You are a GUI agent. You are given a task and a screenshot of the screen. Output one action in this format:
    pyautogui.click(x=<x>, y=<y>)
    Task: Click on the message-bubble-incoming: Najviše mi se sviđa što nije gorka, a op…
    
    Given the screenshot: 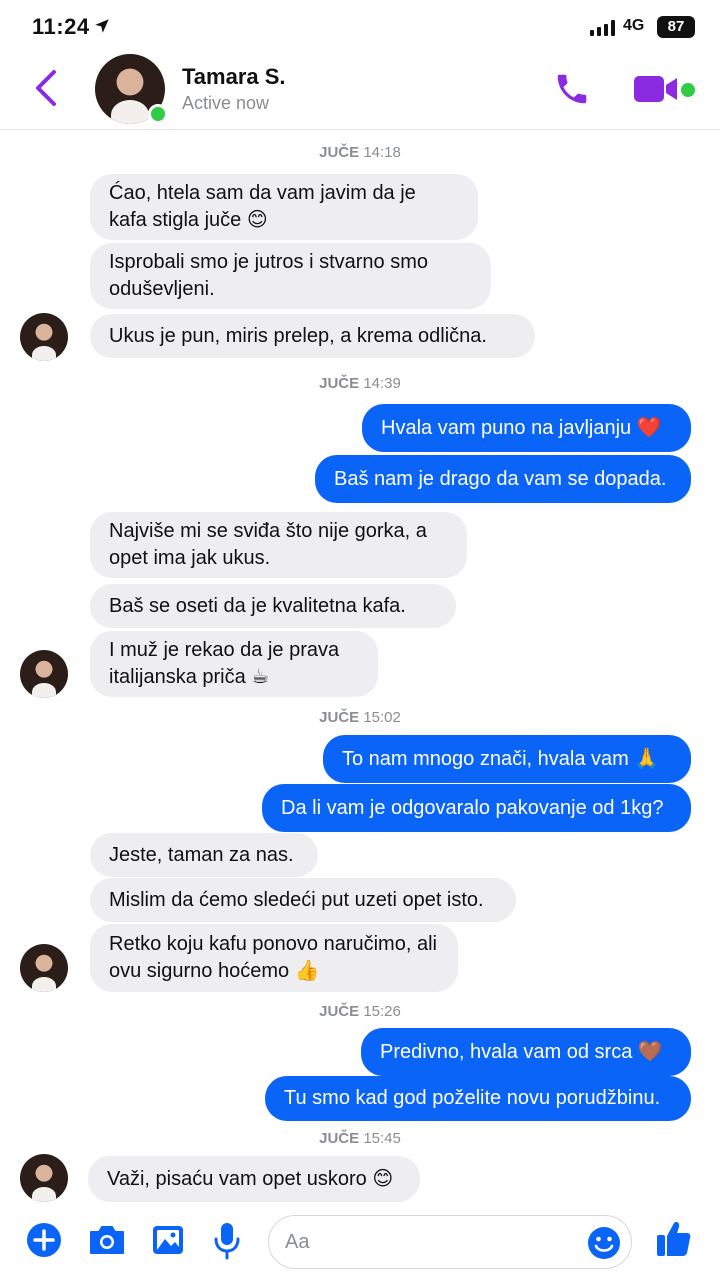 What is the action you would take?
    pyautogui.click(x=278, y=545)
    